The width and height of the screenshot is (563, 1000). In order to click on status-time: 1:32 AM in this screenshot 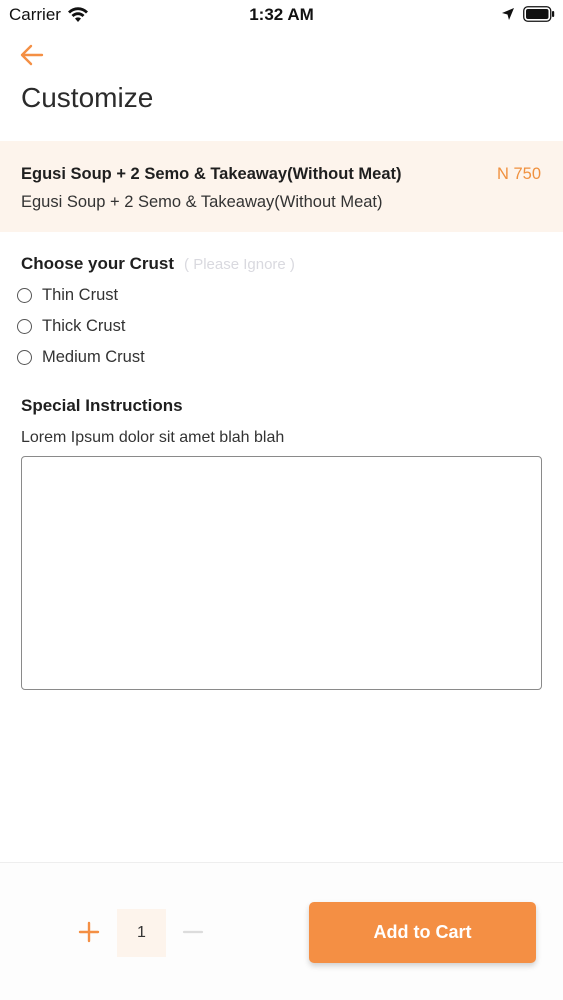, I will do `click(281, 14)`.